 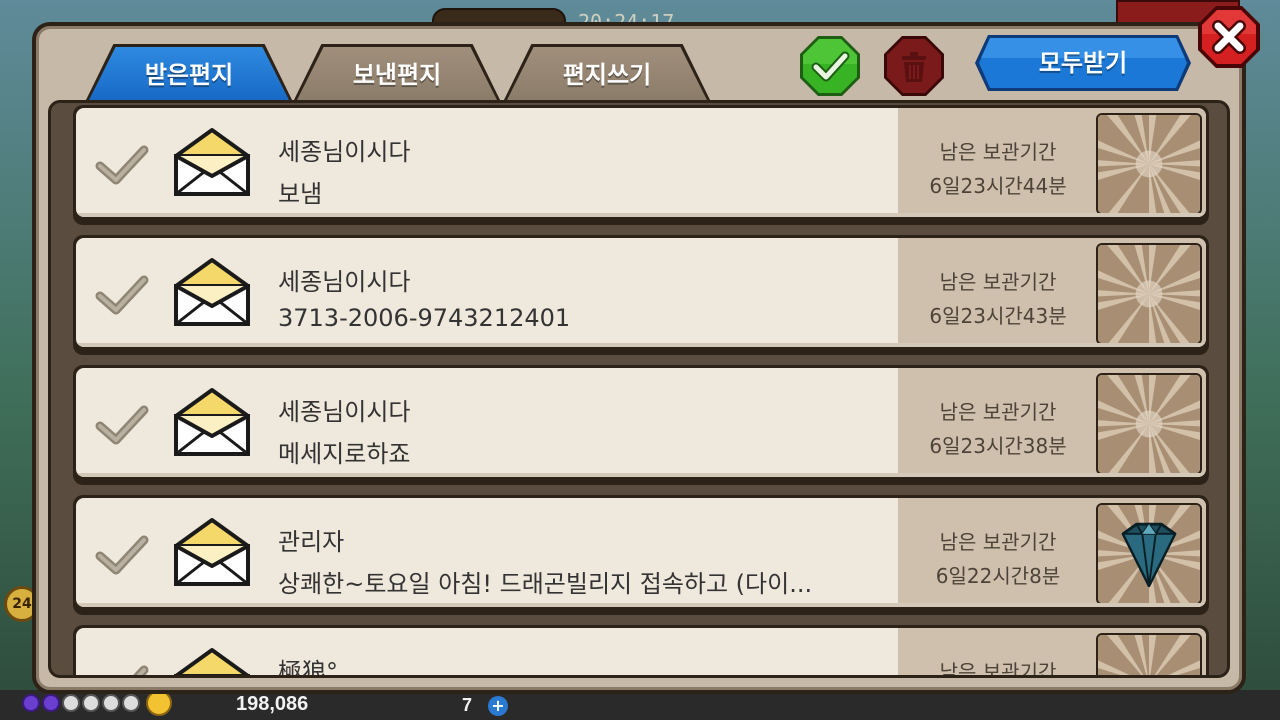 What do you see at coordinates (641, 651) in the screenshot?
I see `mail-row: 極狼° 남은 보관기간` at bounding box center [641, 651].